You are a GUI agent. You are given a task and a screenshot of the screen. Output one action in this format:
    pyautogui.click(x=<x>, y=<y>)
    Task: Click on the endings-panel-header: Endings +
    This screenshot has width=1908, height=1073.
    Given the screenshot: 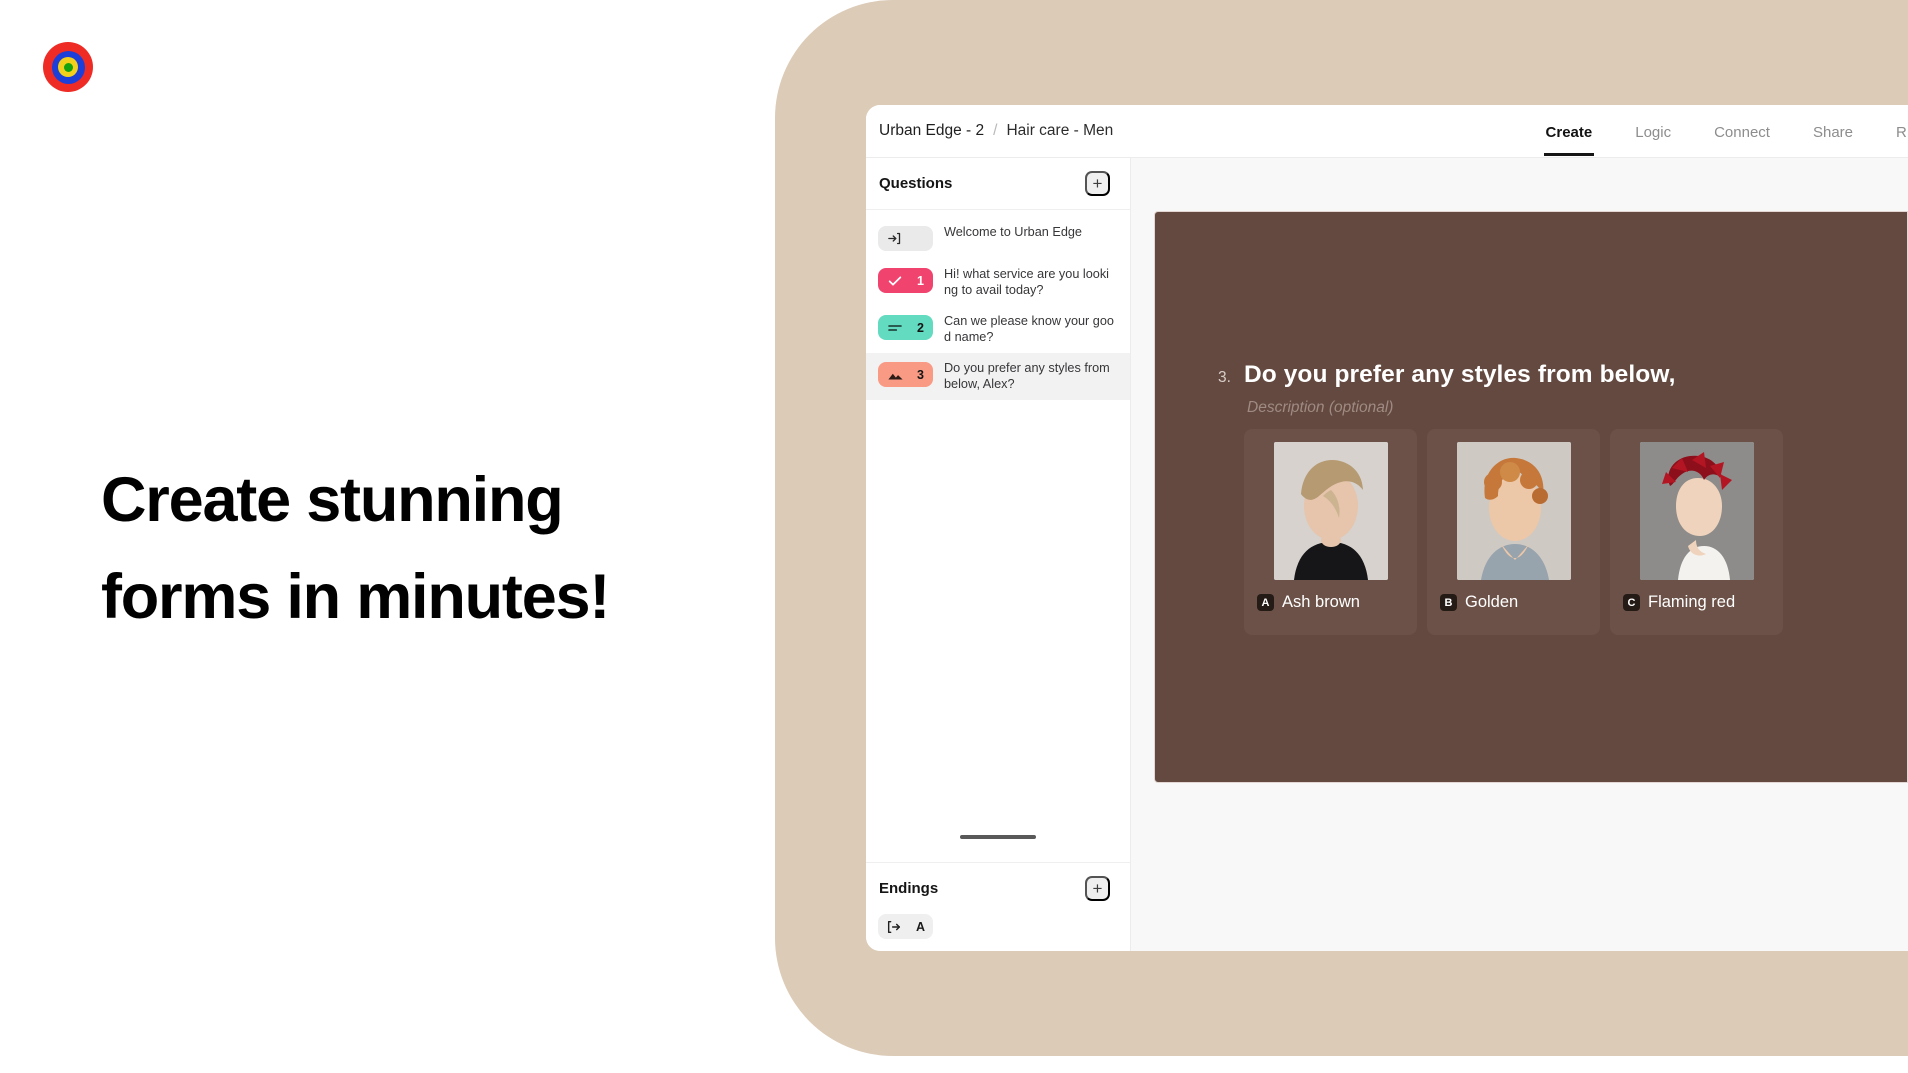 What is the action you would take?
    pyautogui.click(x=998, y=888)
    